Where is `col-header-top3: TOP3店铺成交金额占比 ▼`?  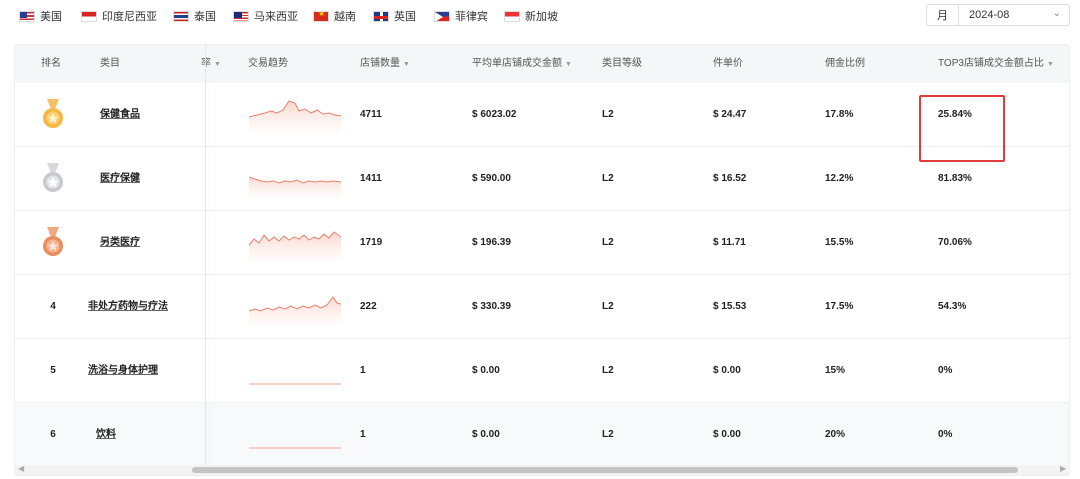 col-header-top3: TOP3店铺成交金额占比 ▼ is located at coordinates (996, 64).